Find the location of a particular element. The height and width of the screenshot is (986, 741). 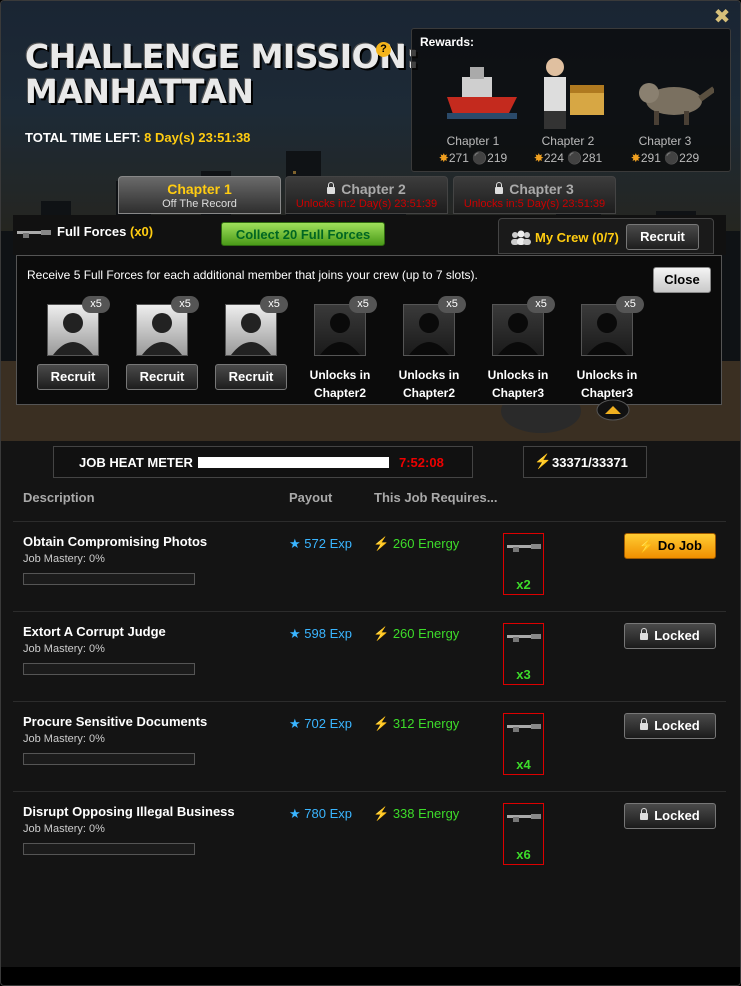

reward-chapter-1: Chapter 1 ✸271 ⚫219 is located at coordinates (473, 149).